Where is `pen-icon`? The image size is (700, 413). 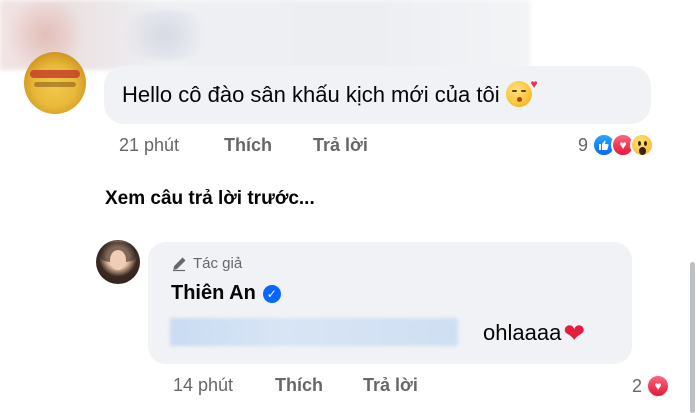
pen-icon is located at coordinates (179, 264).